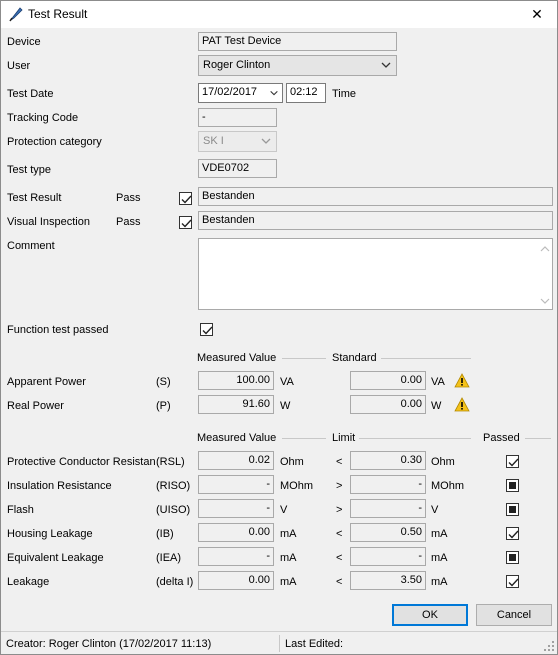  I want to click on power-standard-header: Standard, so click(354, 358).